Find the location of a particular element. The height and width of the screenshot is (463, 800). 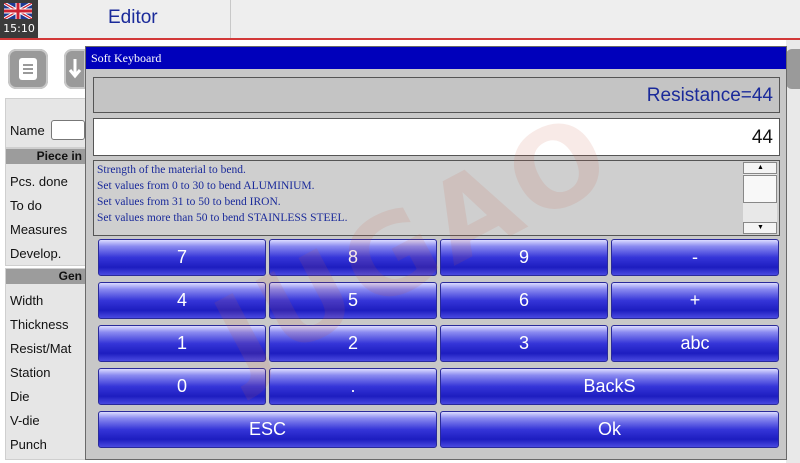

key-7: 7 is located at coordinates (182, 257).